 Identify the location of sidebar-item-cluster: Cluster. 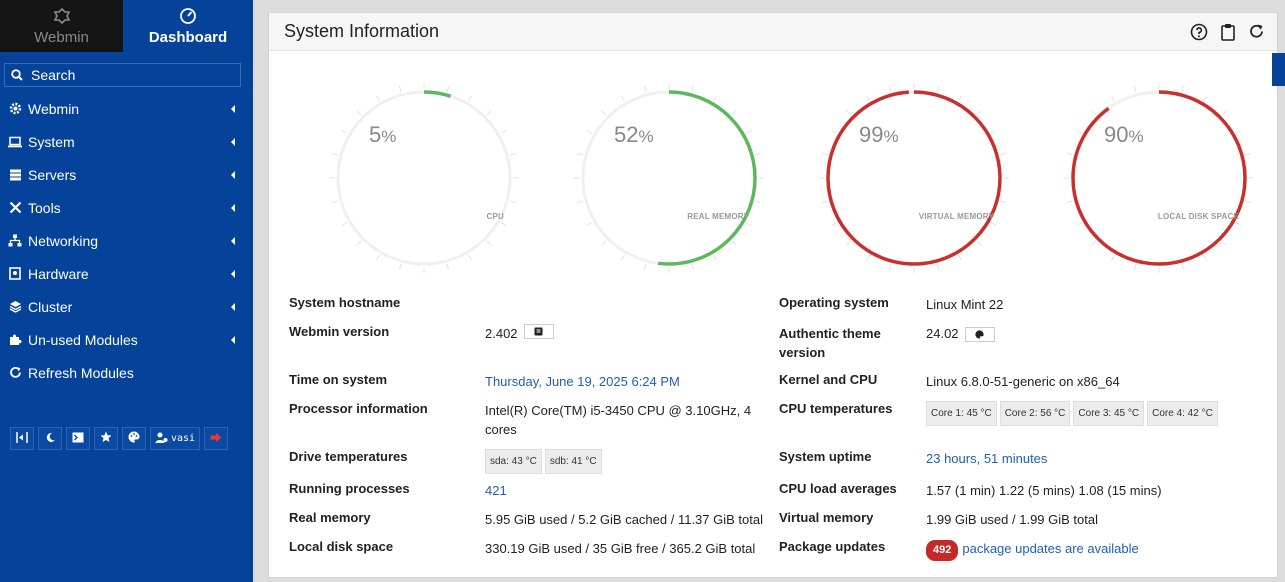
(126, 306).